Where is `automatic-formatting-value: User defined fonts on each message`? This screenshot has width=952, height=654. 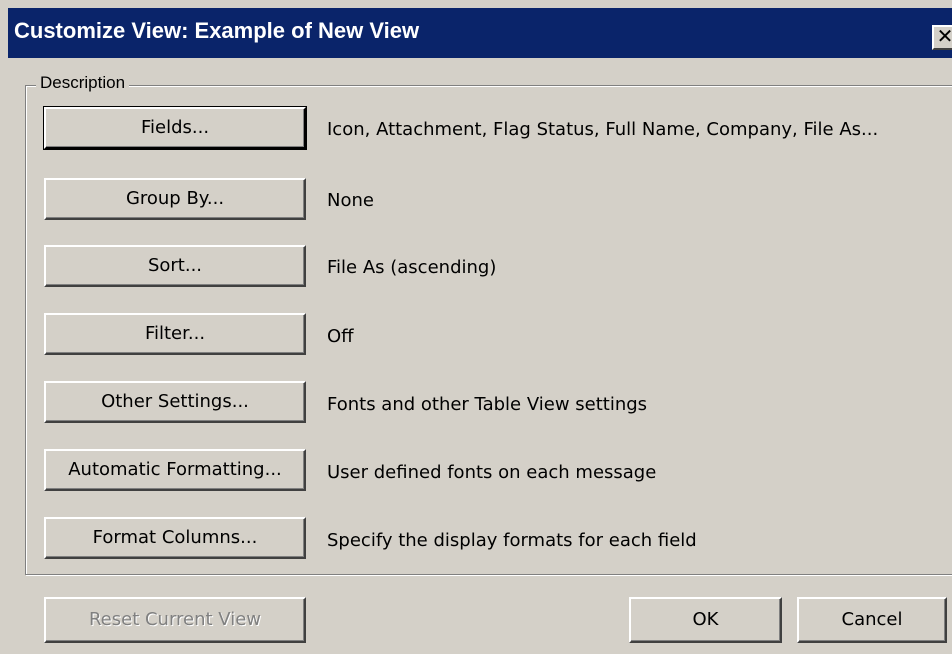
automatic-formatting-value: User defined fonts on each message is located at coordinates (492, 472).